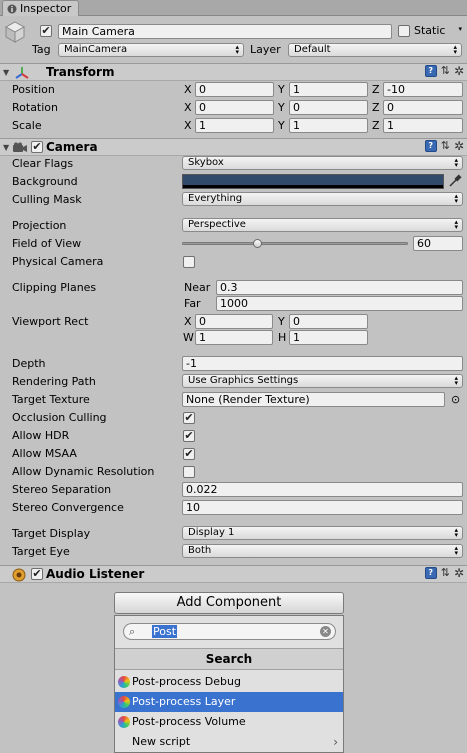  I want to click on tab-inspector: Inspector, so click(40, 8).